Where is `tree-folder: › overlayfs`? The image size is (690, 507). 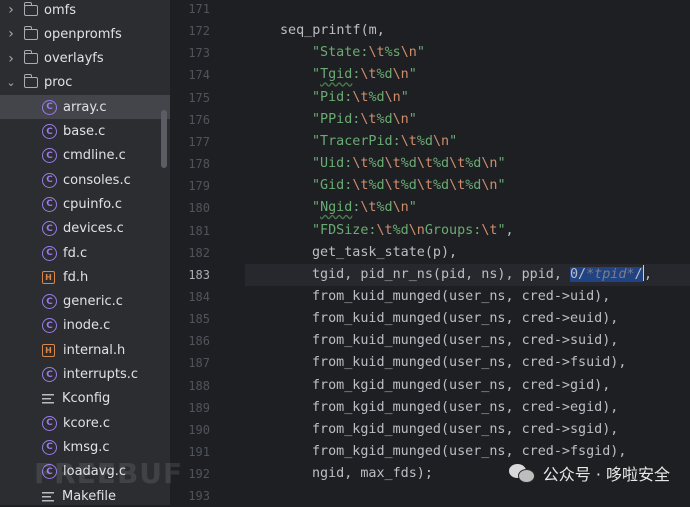
tree-folder: › overlayfs is located at coordinates (81, 59).